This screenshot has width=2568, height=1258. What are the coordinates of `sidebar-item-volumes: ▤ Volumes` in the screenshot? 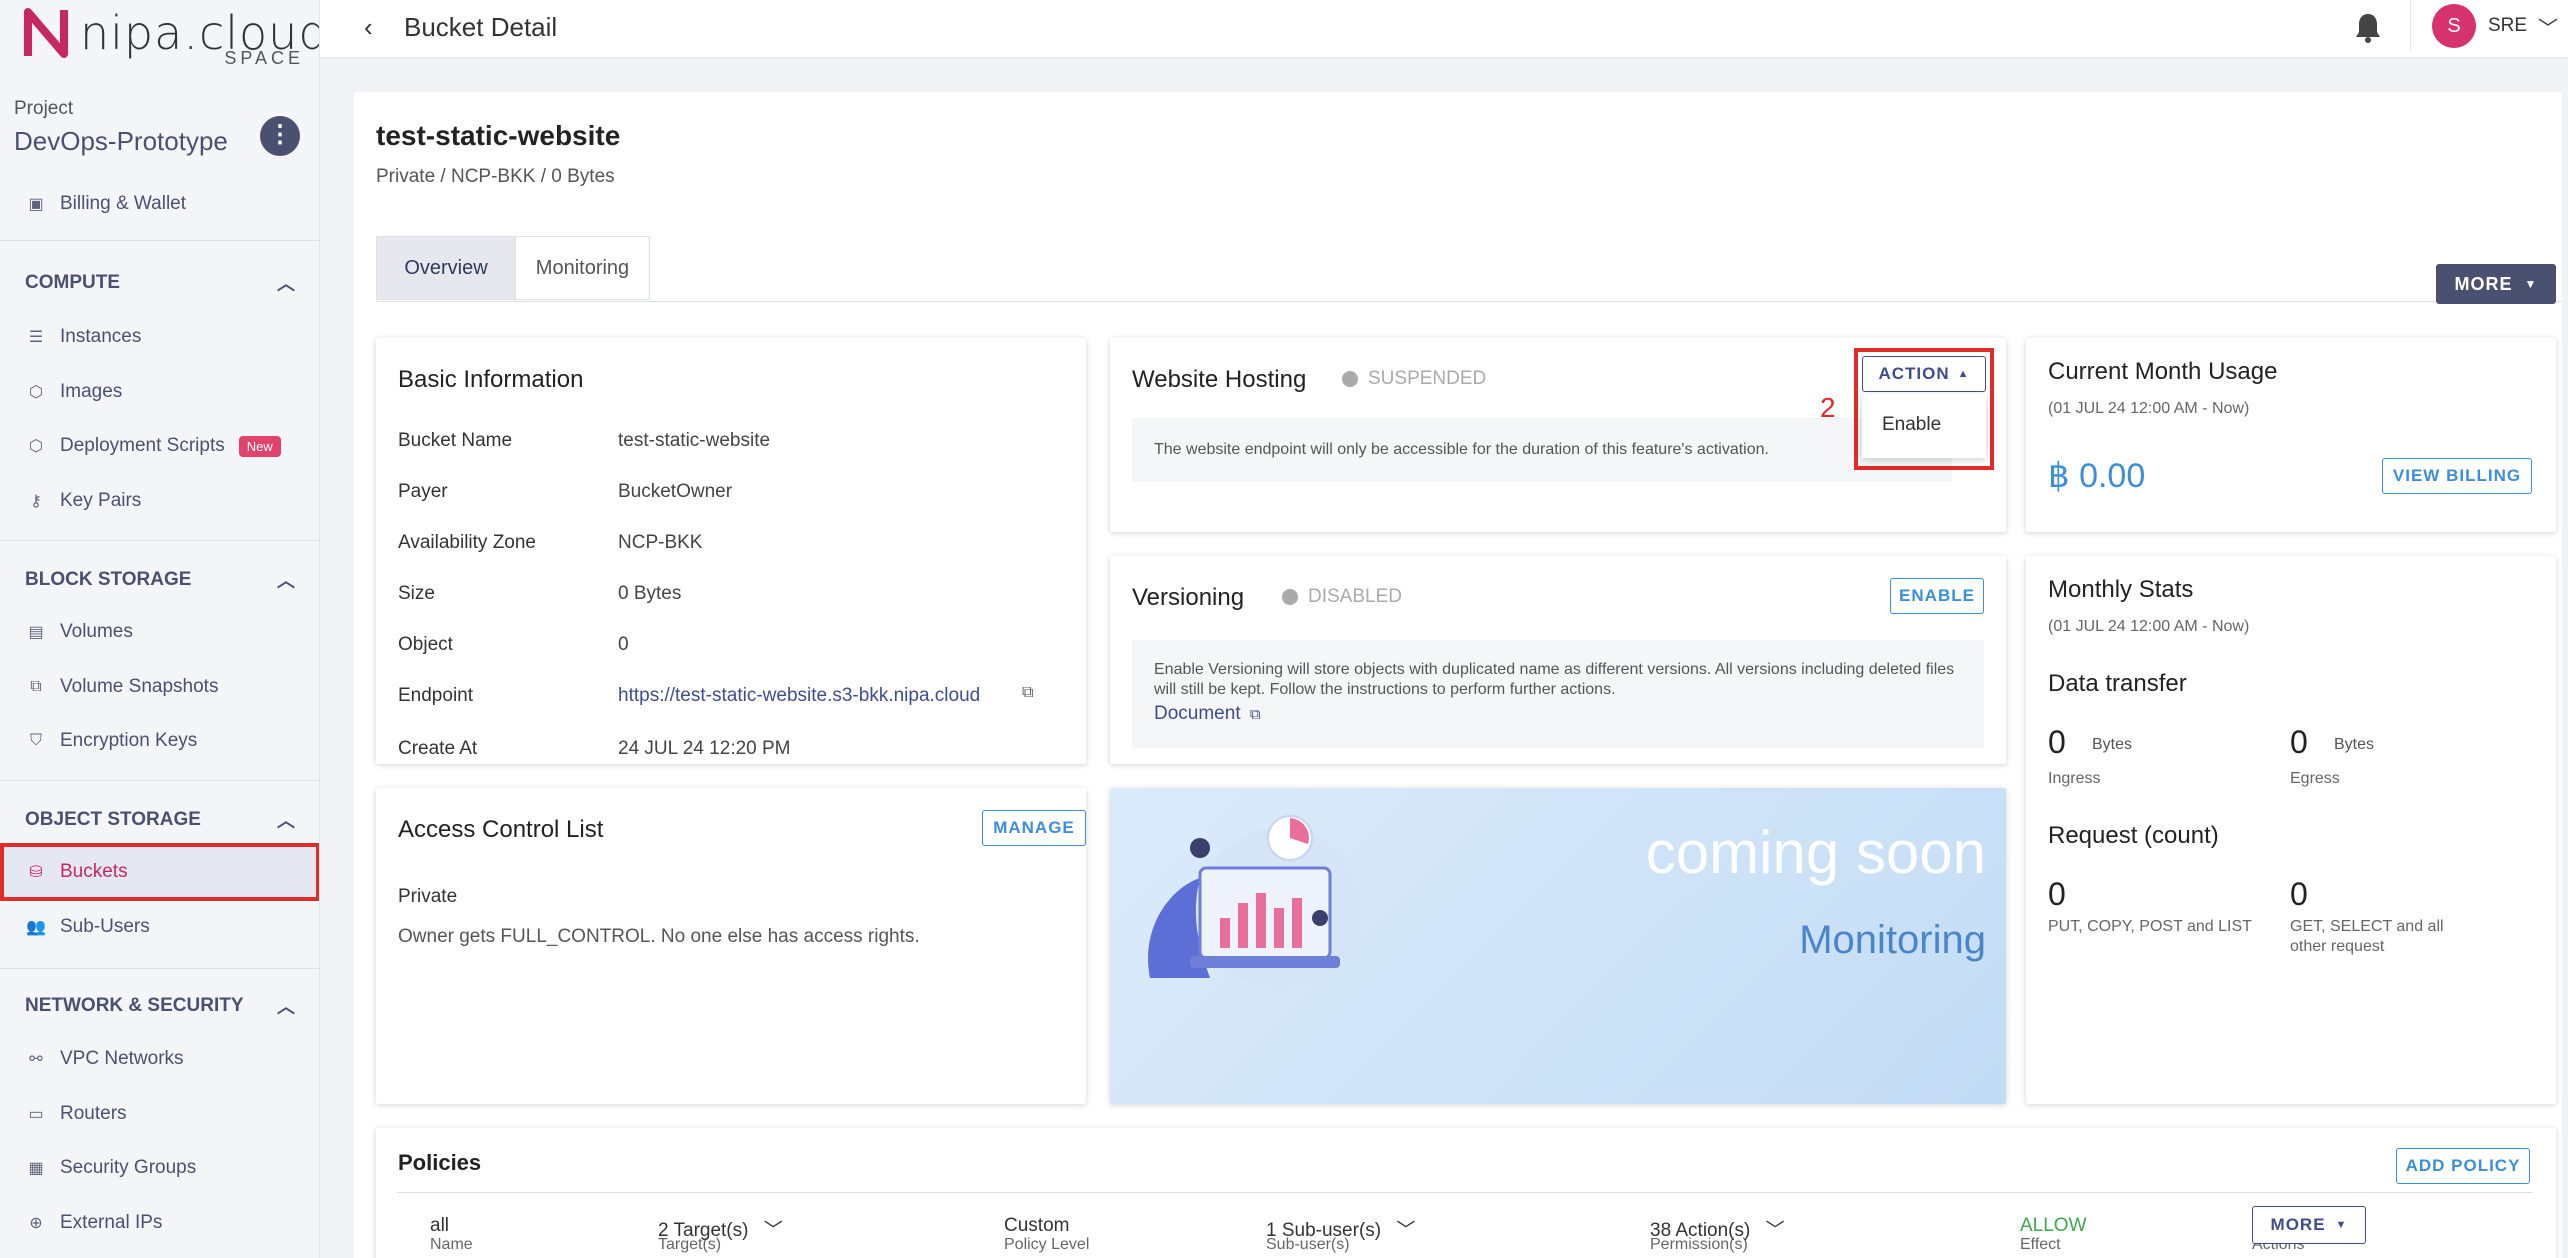 It's located at (159, 632).